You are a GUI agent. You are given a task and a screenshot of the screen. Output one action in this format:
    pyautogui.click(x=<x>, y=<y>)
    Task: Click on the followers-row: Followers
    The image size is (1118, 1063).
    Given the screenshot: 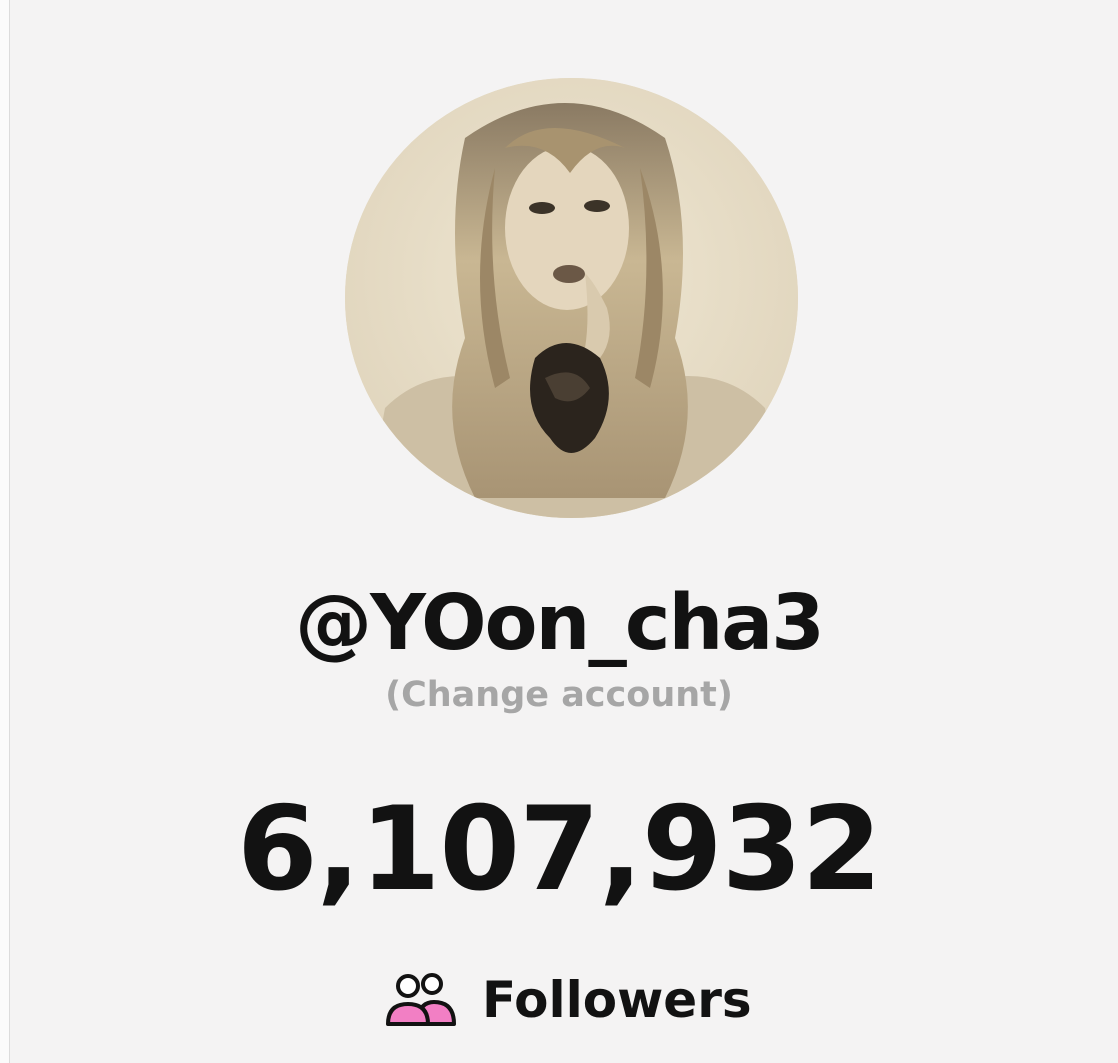 What is the action you would take?
    pyautogui.click(x=568, y=1000)
    